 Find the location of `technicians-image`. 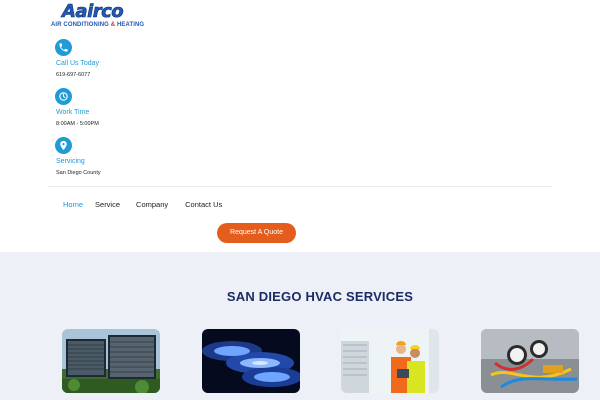

technicians-image is located at coordinates (390, 361).